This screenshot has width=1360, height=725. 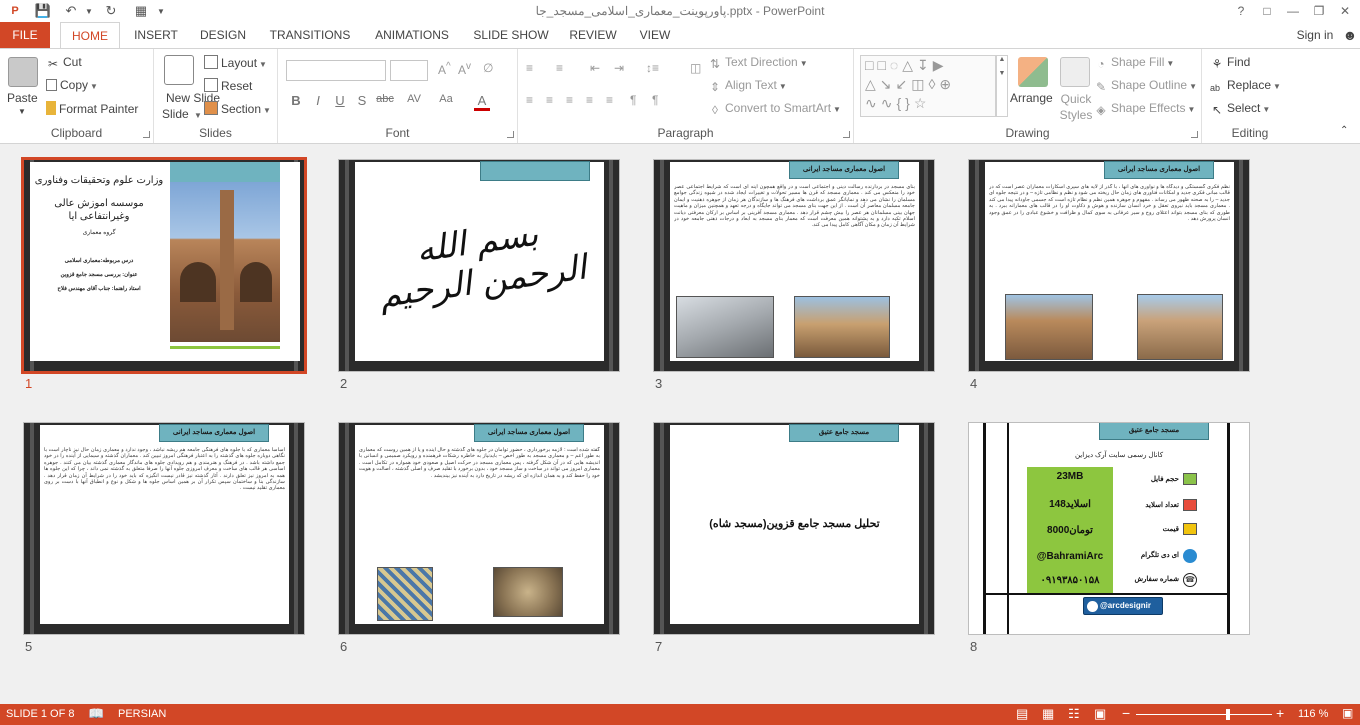 What do you see at coordinates (267, 110) in the screenshot?
I see `section-dropdown-icon: ▼` at bounding box center [267, 110].